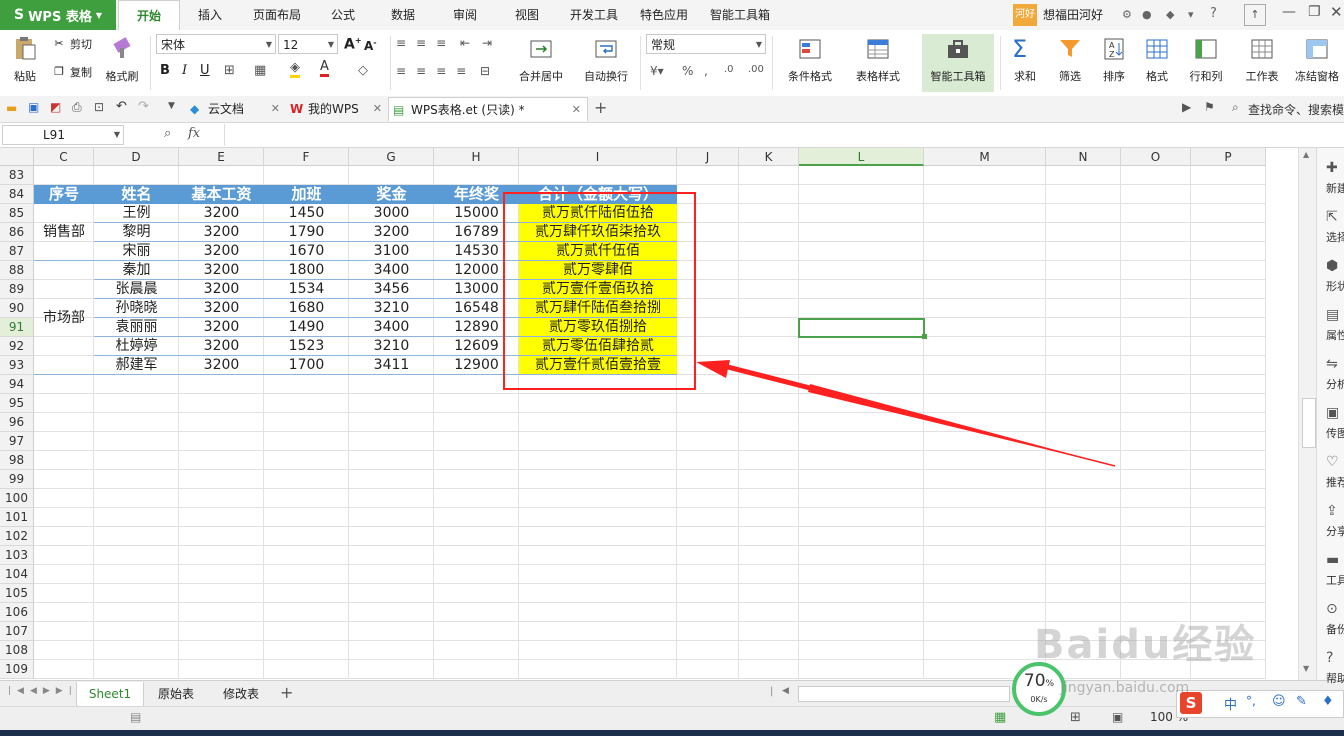 This screenshot has height=736, width=1344. Describe the element at coordinates (306, 251) in the screenshot. I see `table-cell: 1670` at that location.